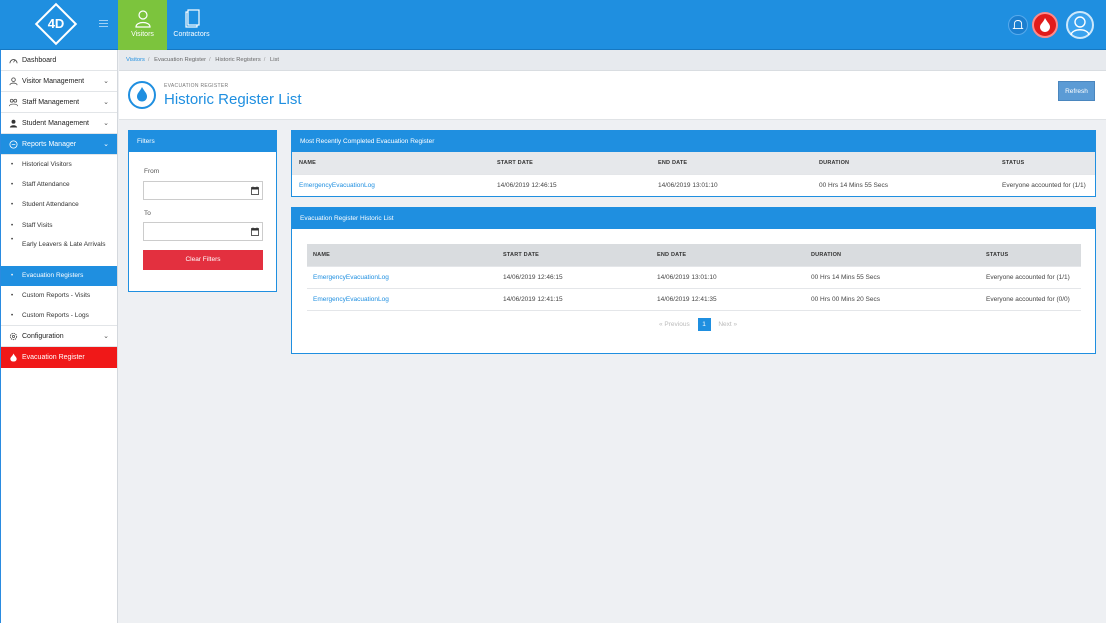  What do you see at coordinates (56, 23) in the screenshot?
I see `logo-text: 4D` at bounding box center [56, 23].